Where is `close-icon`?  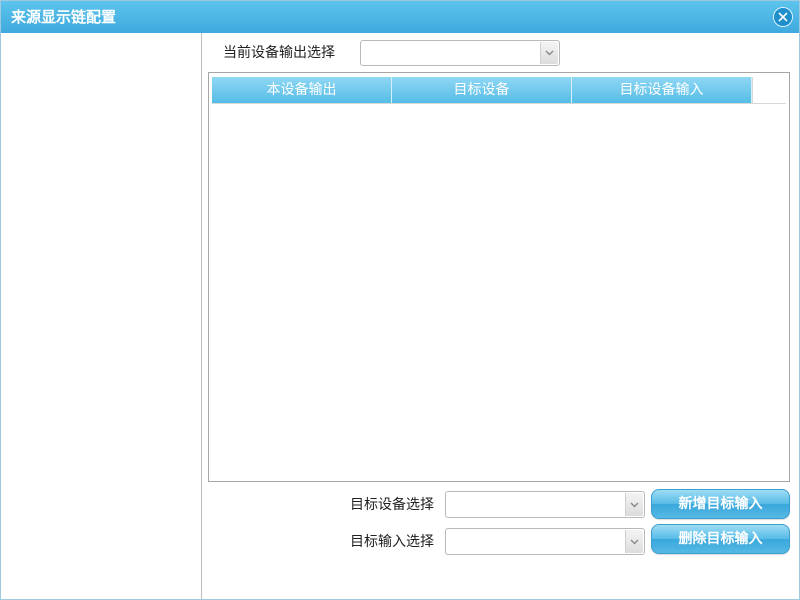 close-icon is located at coordinates (783, 17).